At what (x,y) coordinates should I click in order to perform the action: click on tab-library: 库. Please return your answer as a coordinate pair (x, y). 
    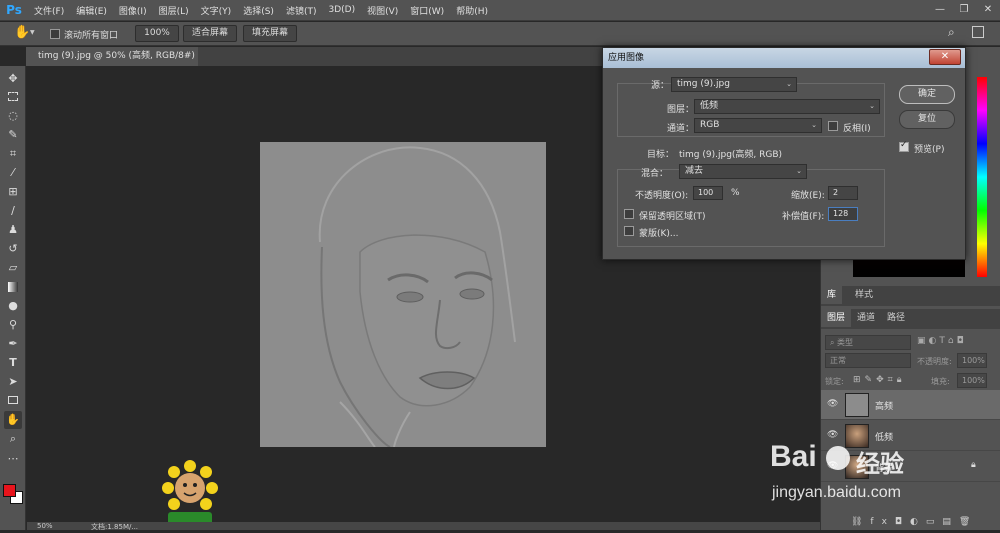
    Looking at the image, I should click on (832, 295).